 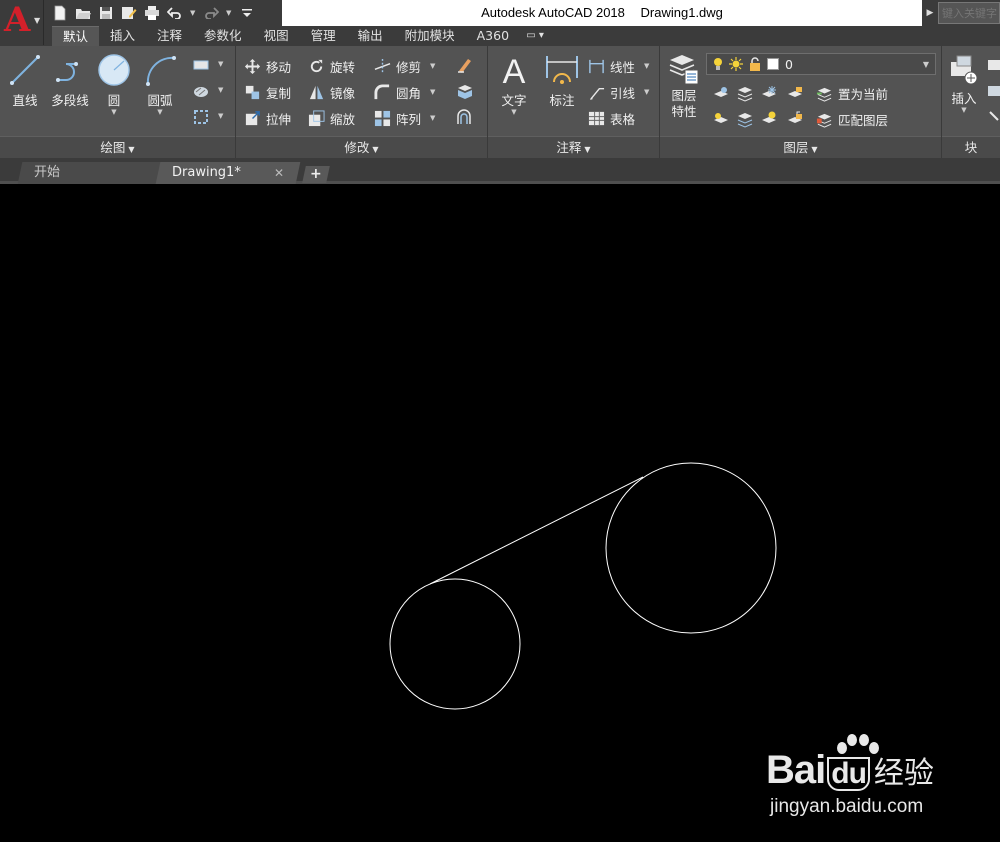 What do you see at coordinates (795, 119) in the screenshot?
I see `layer-unlock-icon` at bounding box center [795, 119].